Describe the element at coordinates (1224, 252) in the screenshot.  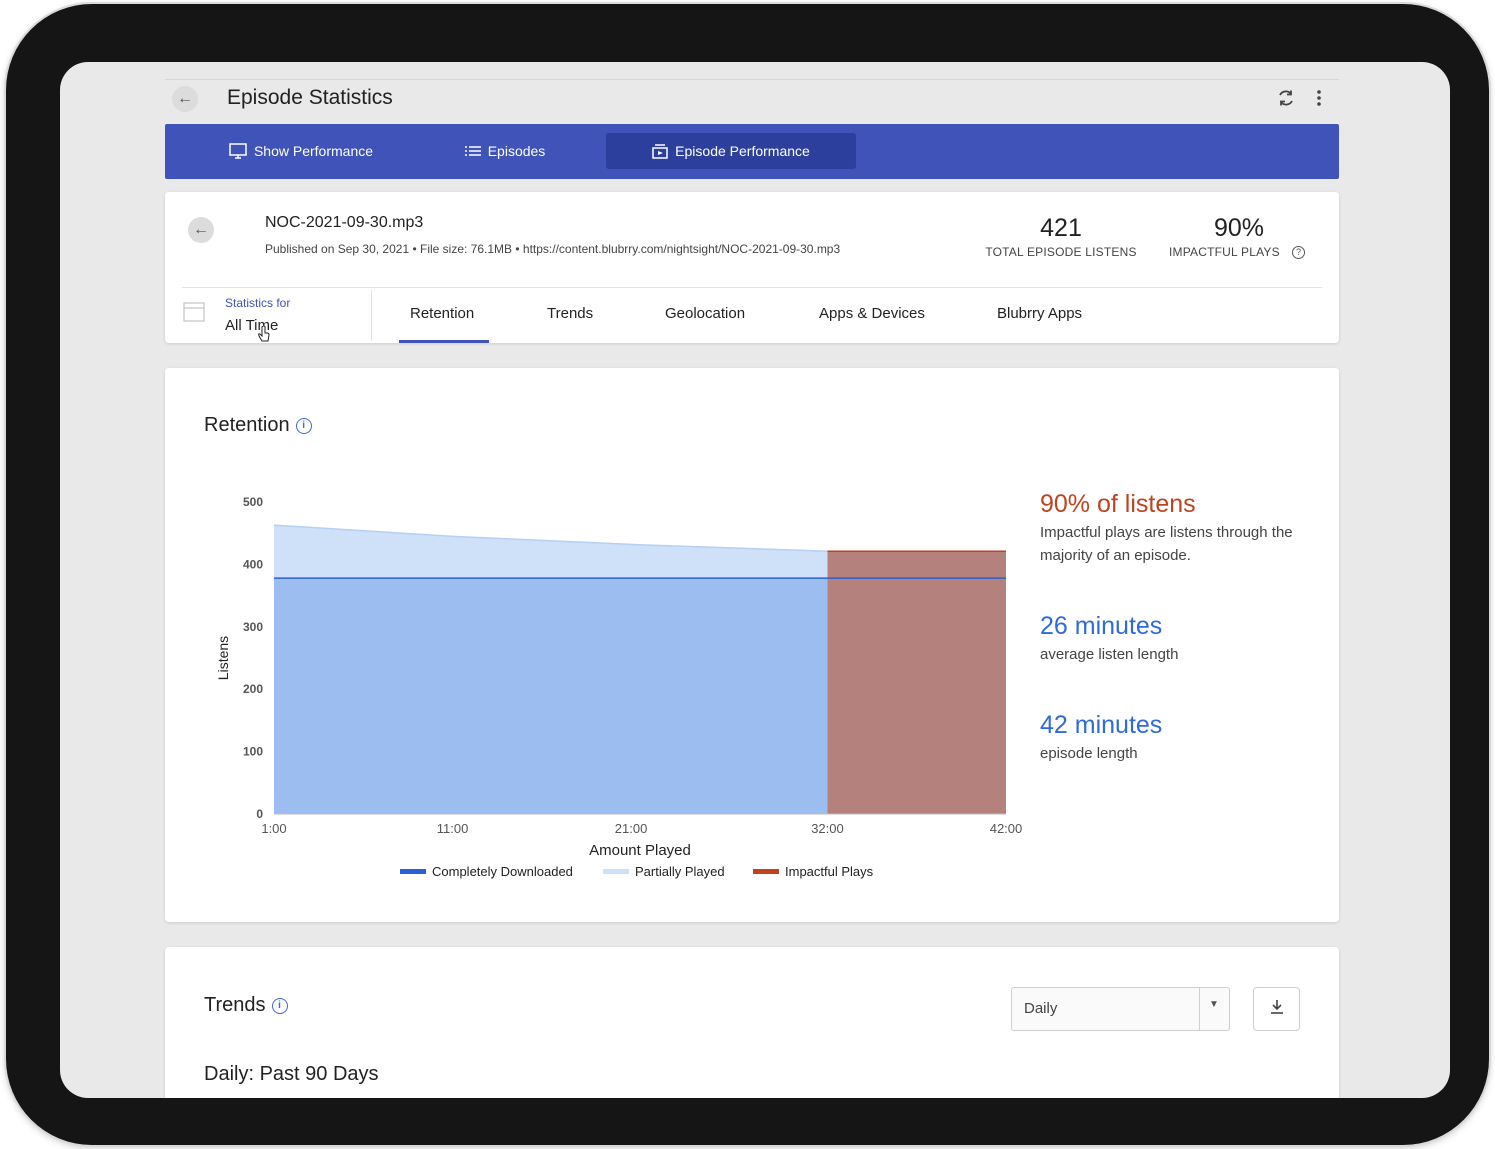
I see `impactful-plays-label: IMPACTFUL PLAYS` at that location.